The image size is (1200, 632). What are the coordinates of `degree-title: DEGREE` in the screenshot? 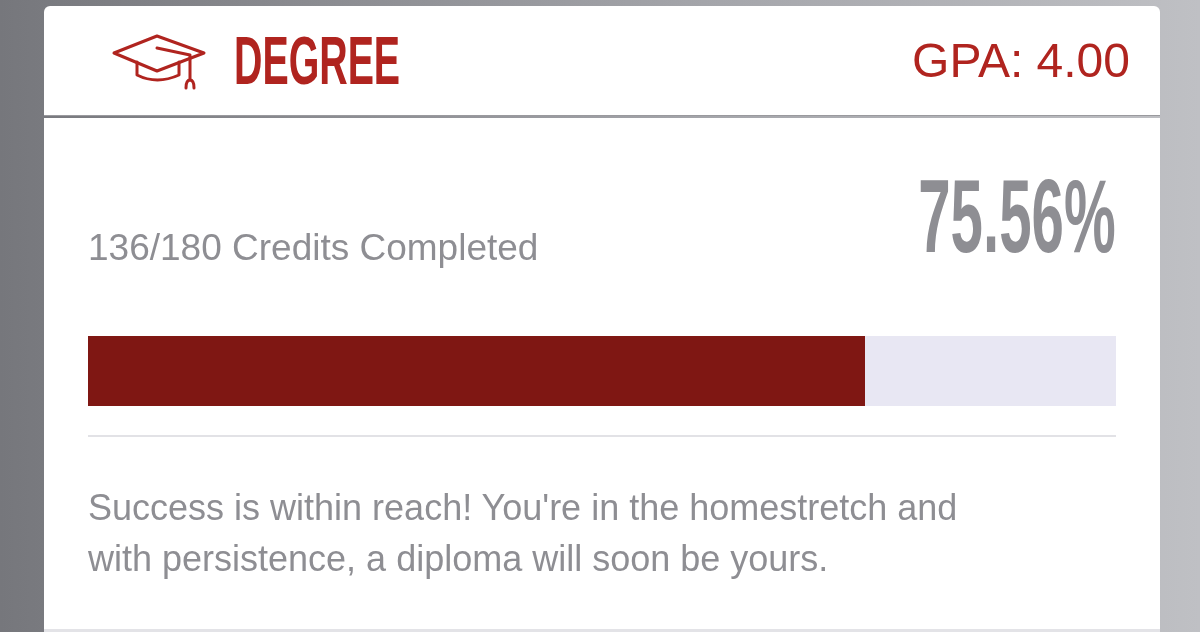 It's located at (317, 60).